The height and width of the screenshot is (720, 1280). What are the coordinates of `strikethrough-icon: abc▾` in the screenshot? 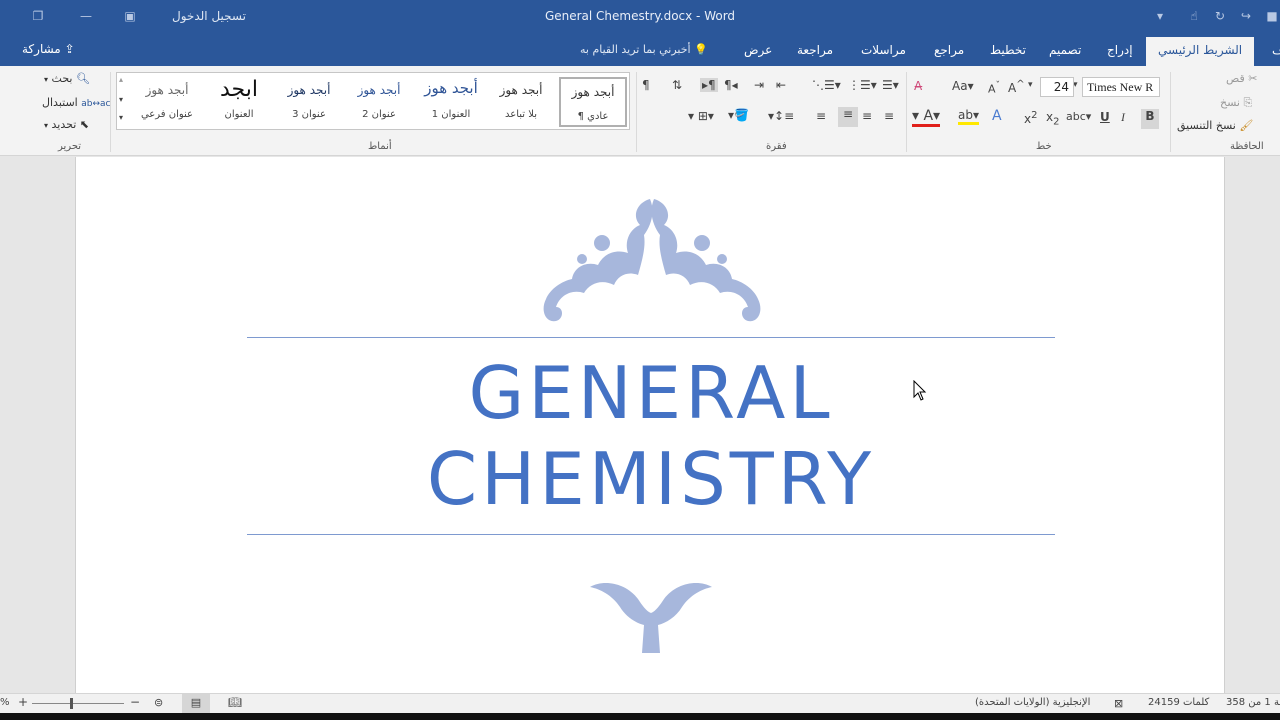 It's located at (1078, 116).